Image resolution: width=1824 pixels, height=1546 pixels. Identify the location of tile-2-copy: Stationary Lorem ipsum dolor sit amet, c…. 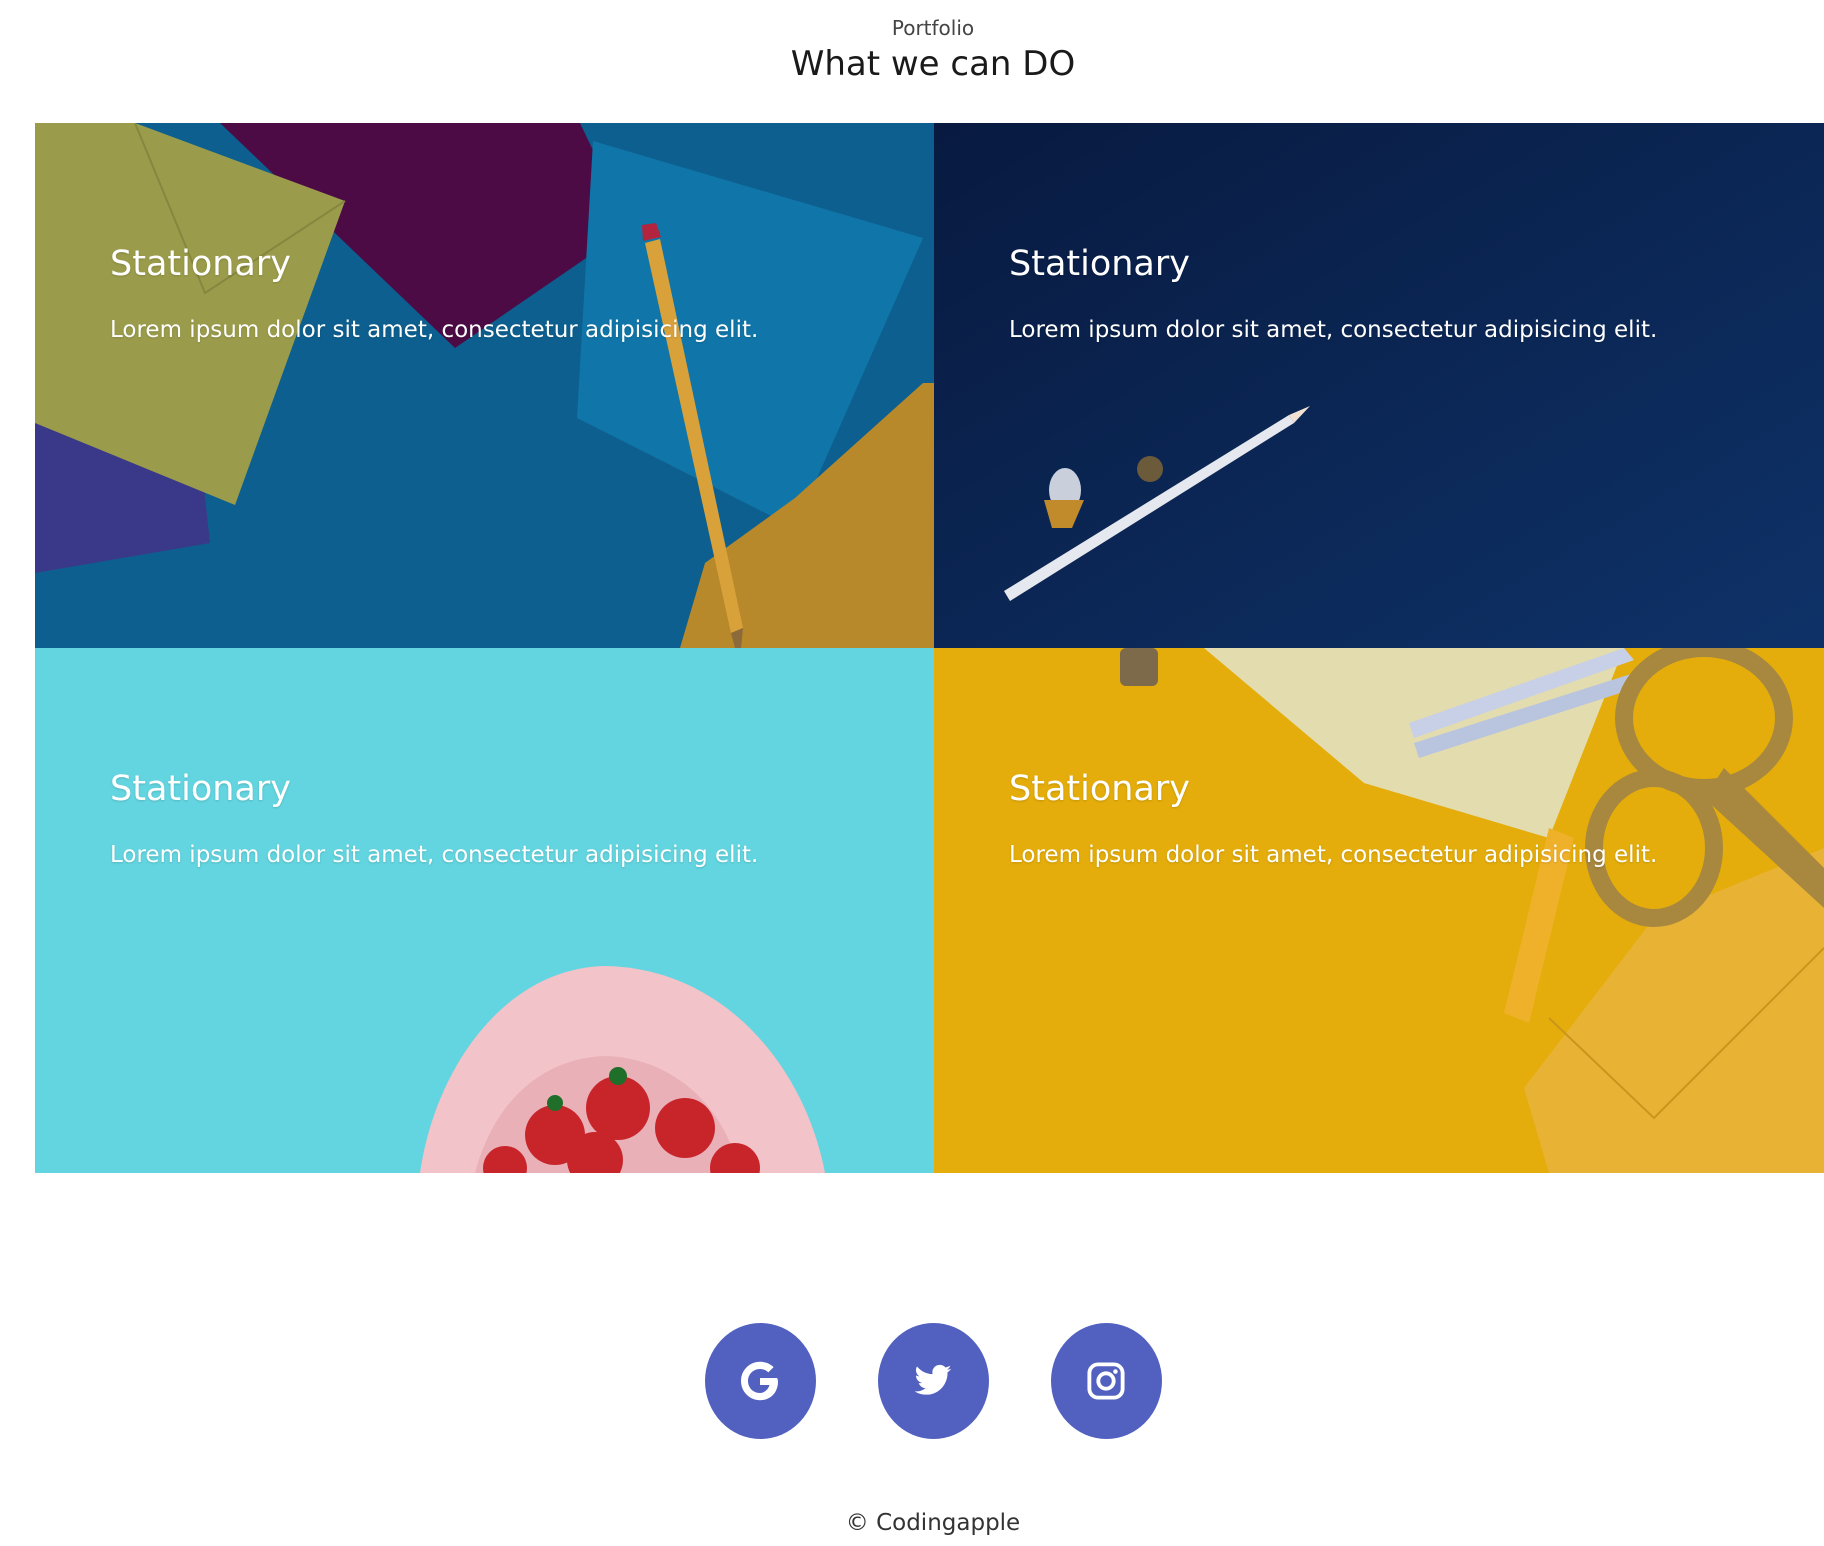
(1333, 293).